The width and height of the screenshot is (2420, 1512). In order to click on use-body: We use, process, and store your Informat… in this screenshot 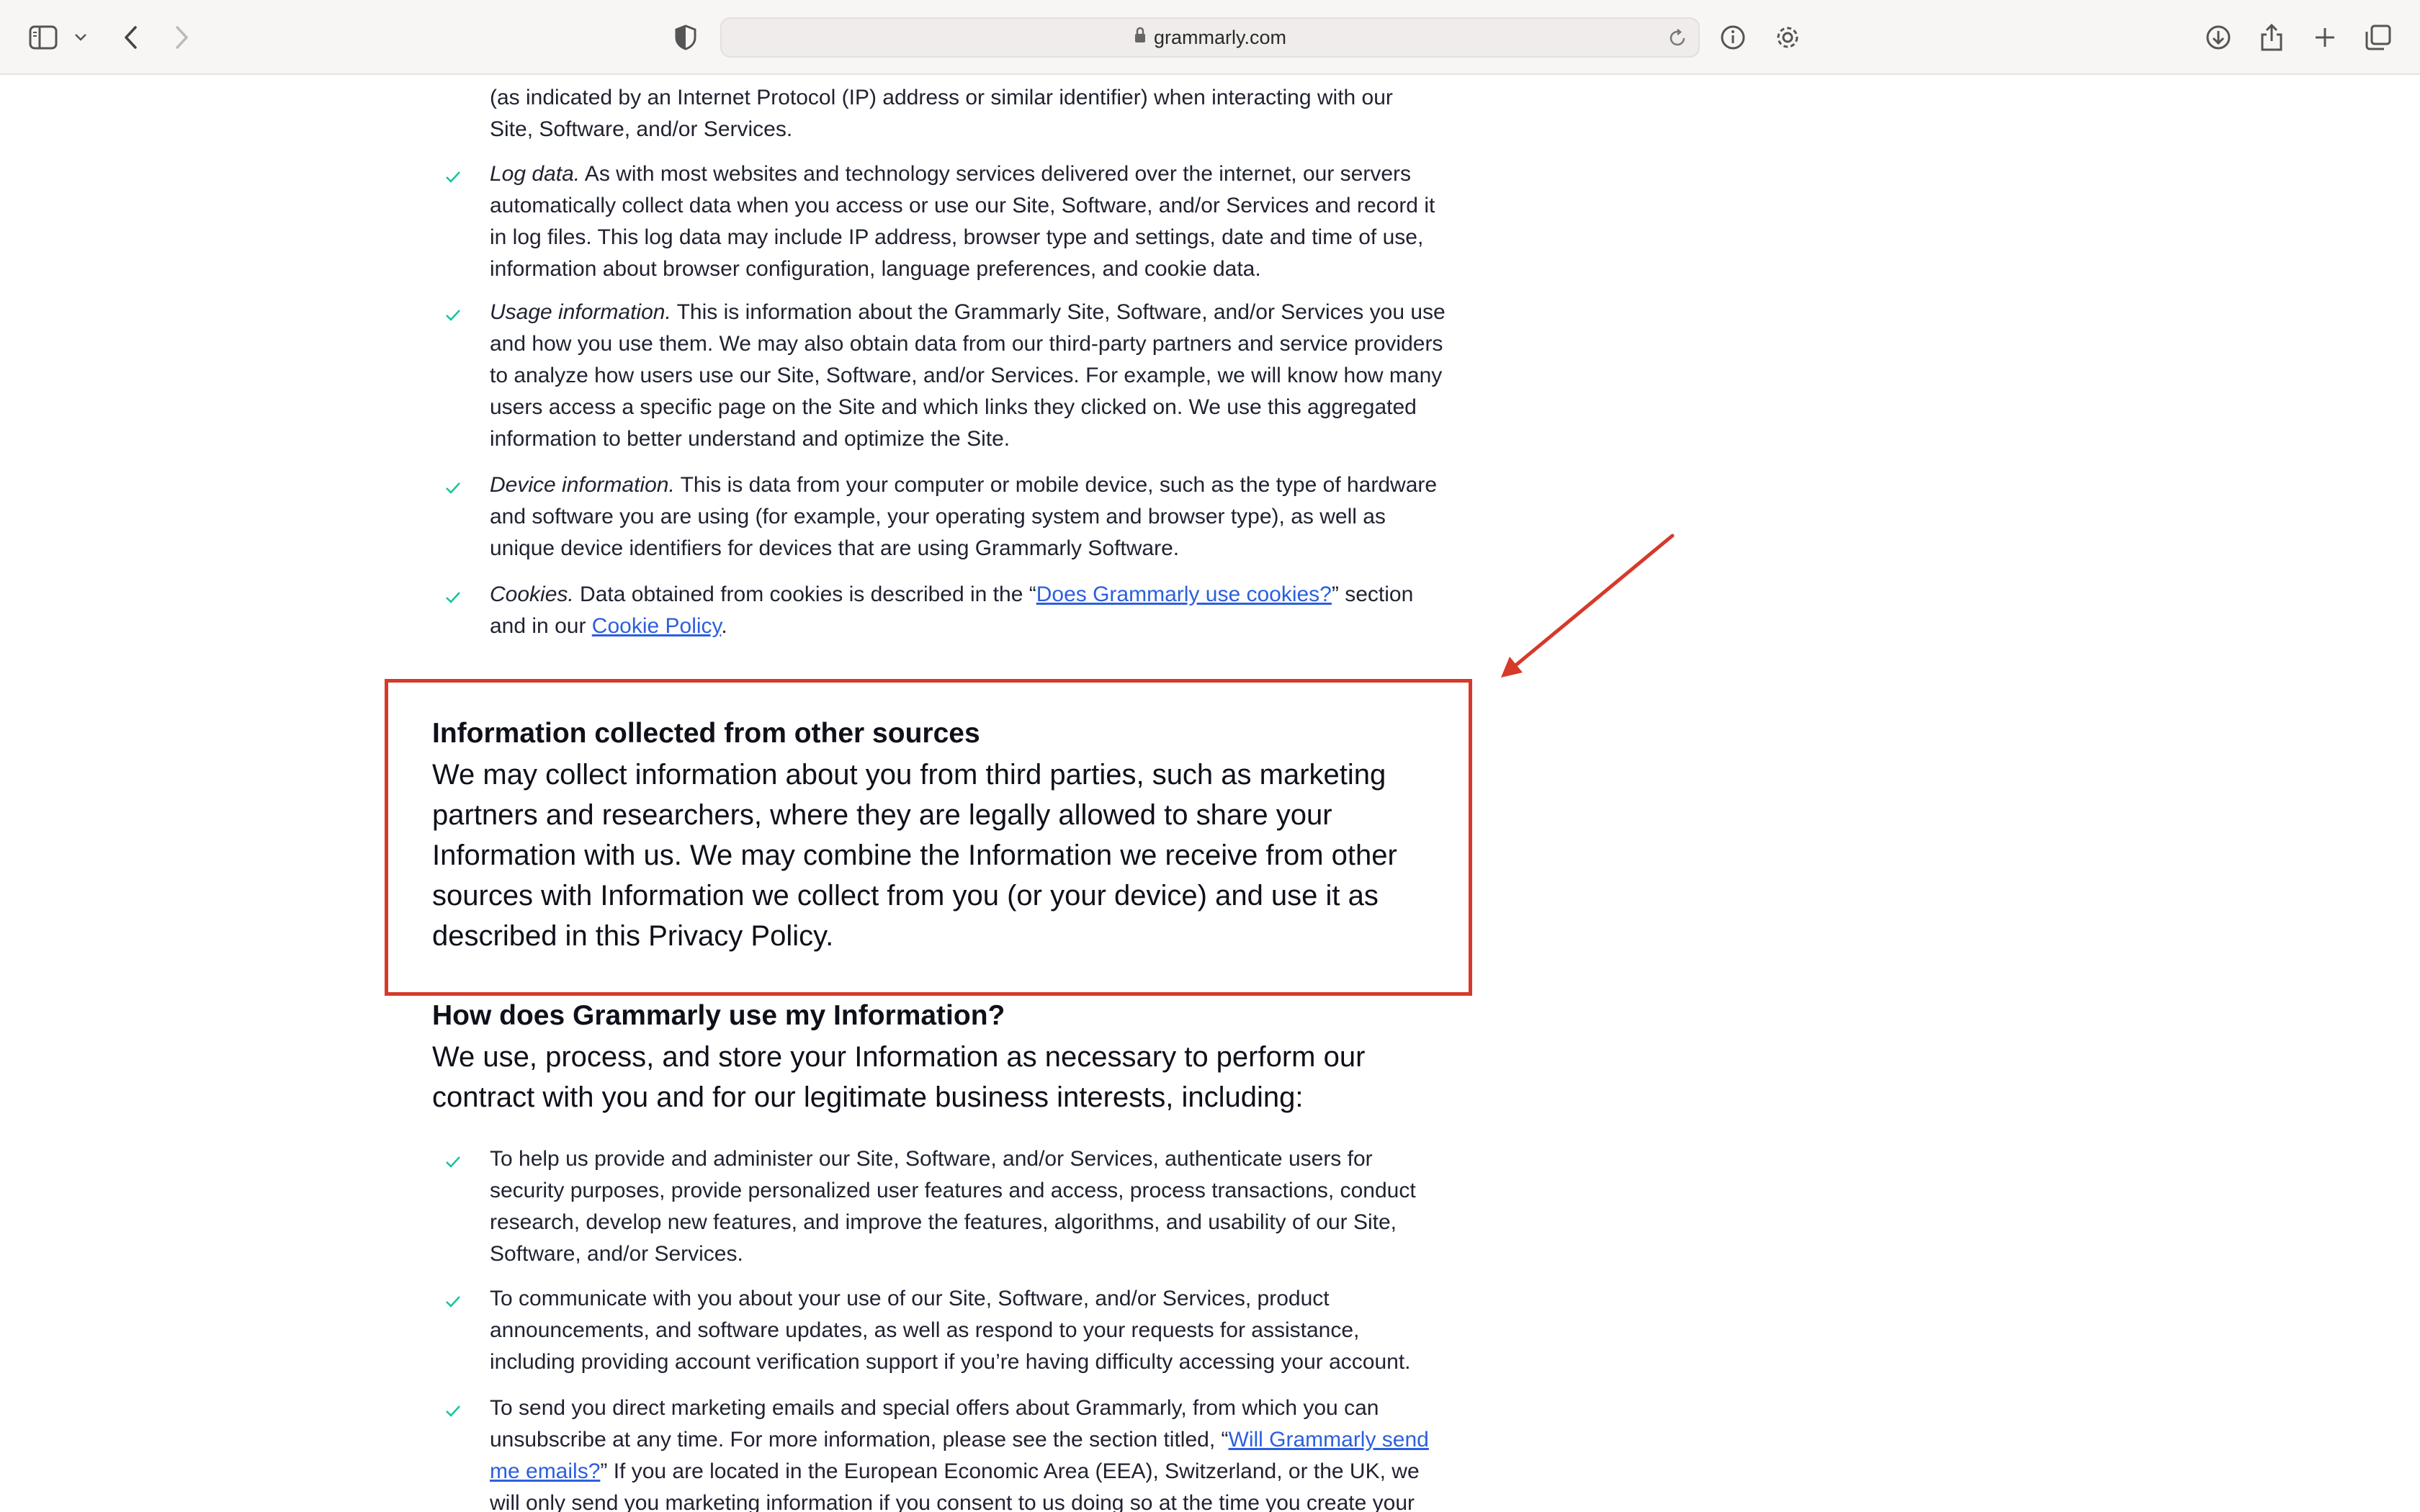, I will do `click(899, 1077)`.